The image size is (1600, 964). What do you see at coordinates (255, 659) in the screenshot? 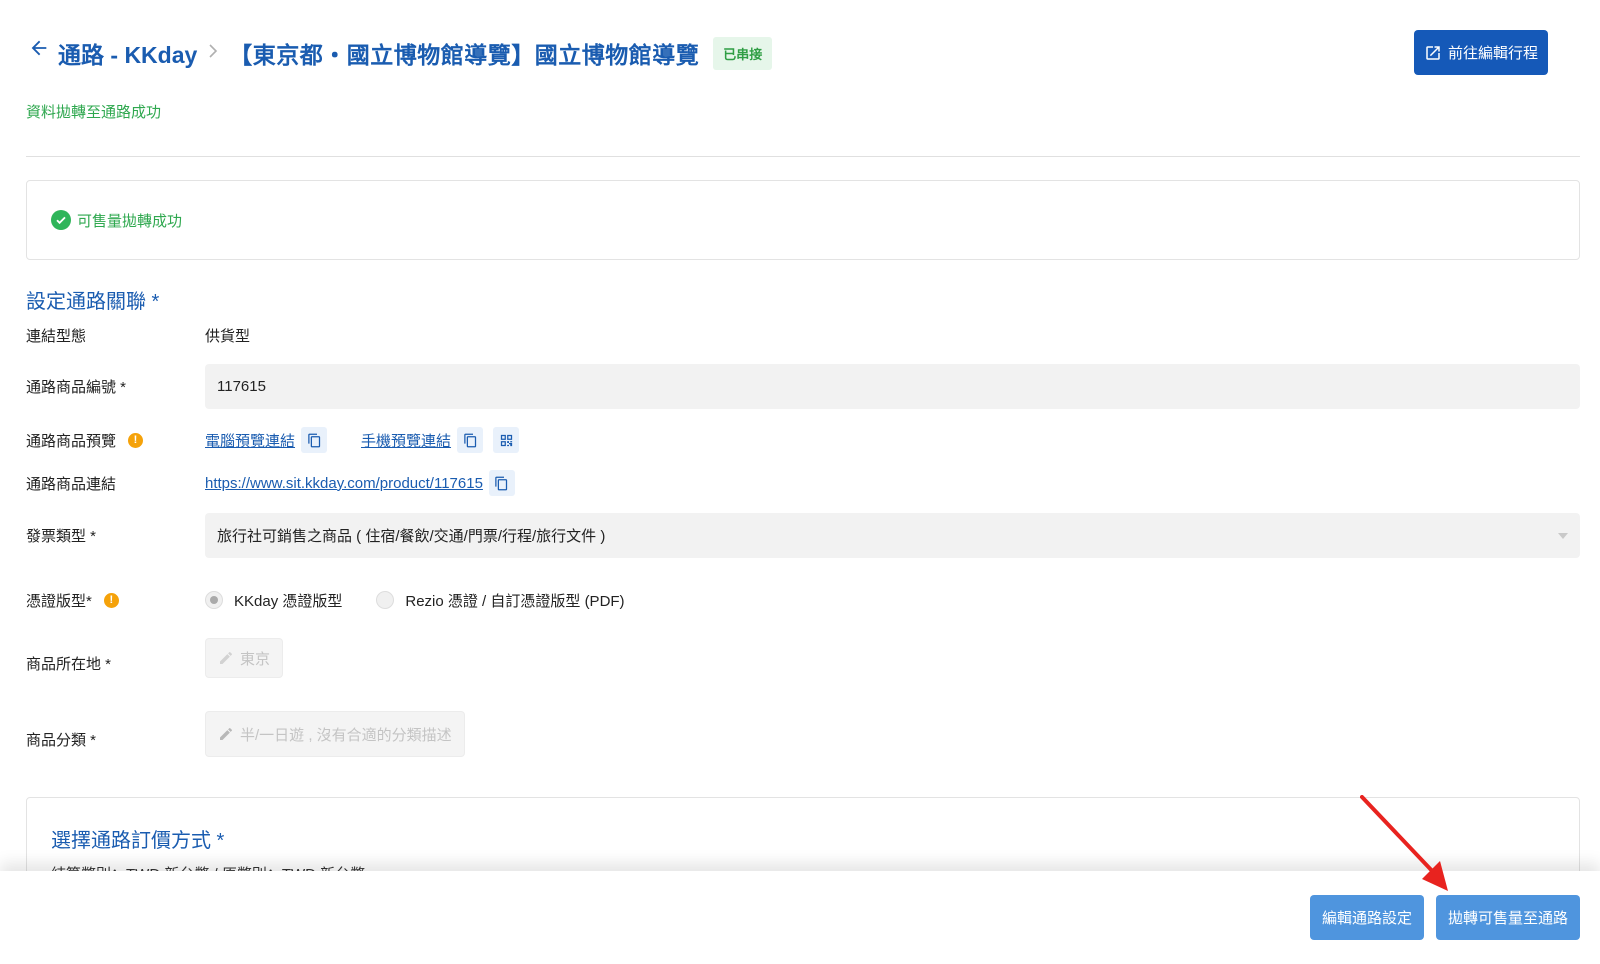
I see `location-value: 東京` at bounding box center [255, 659].